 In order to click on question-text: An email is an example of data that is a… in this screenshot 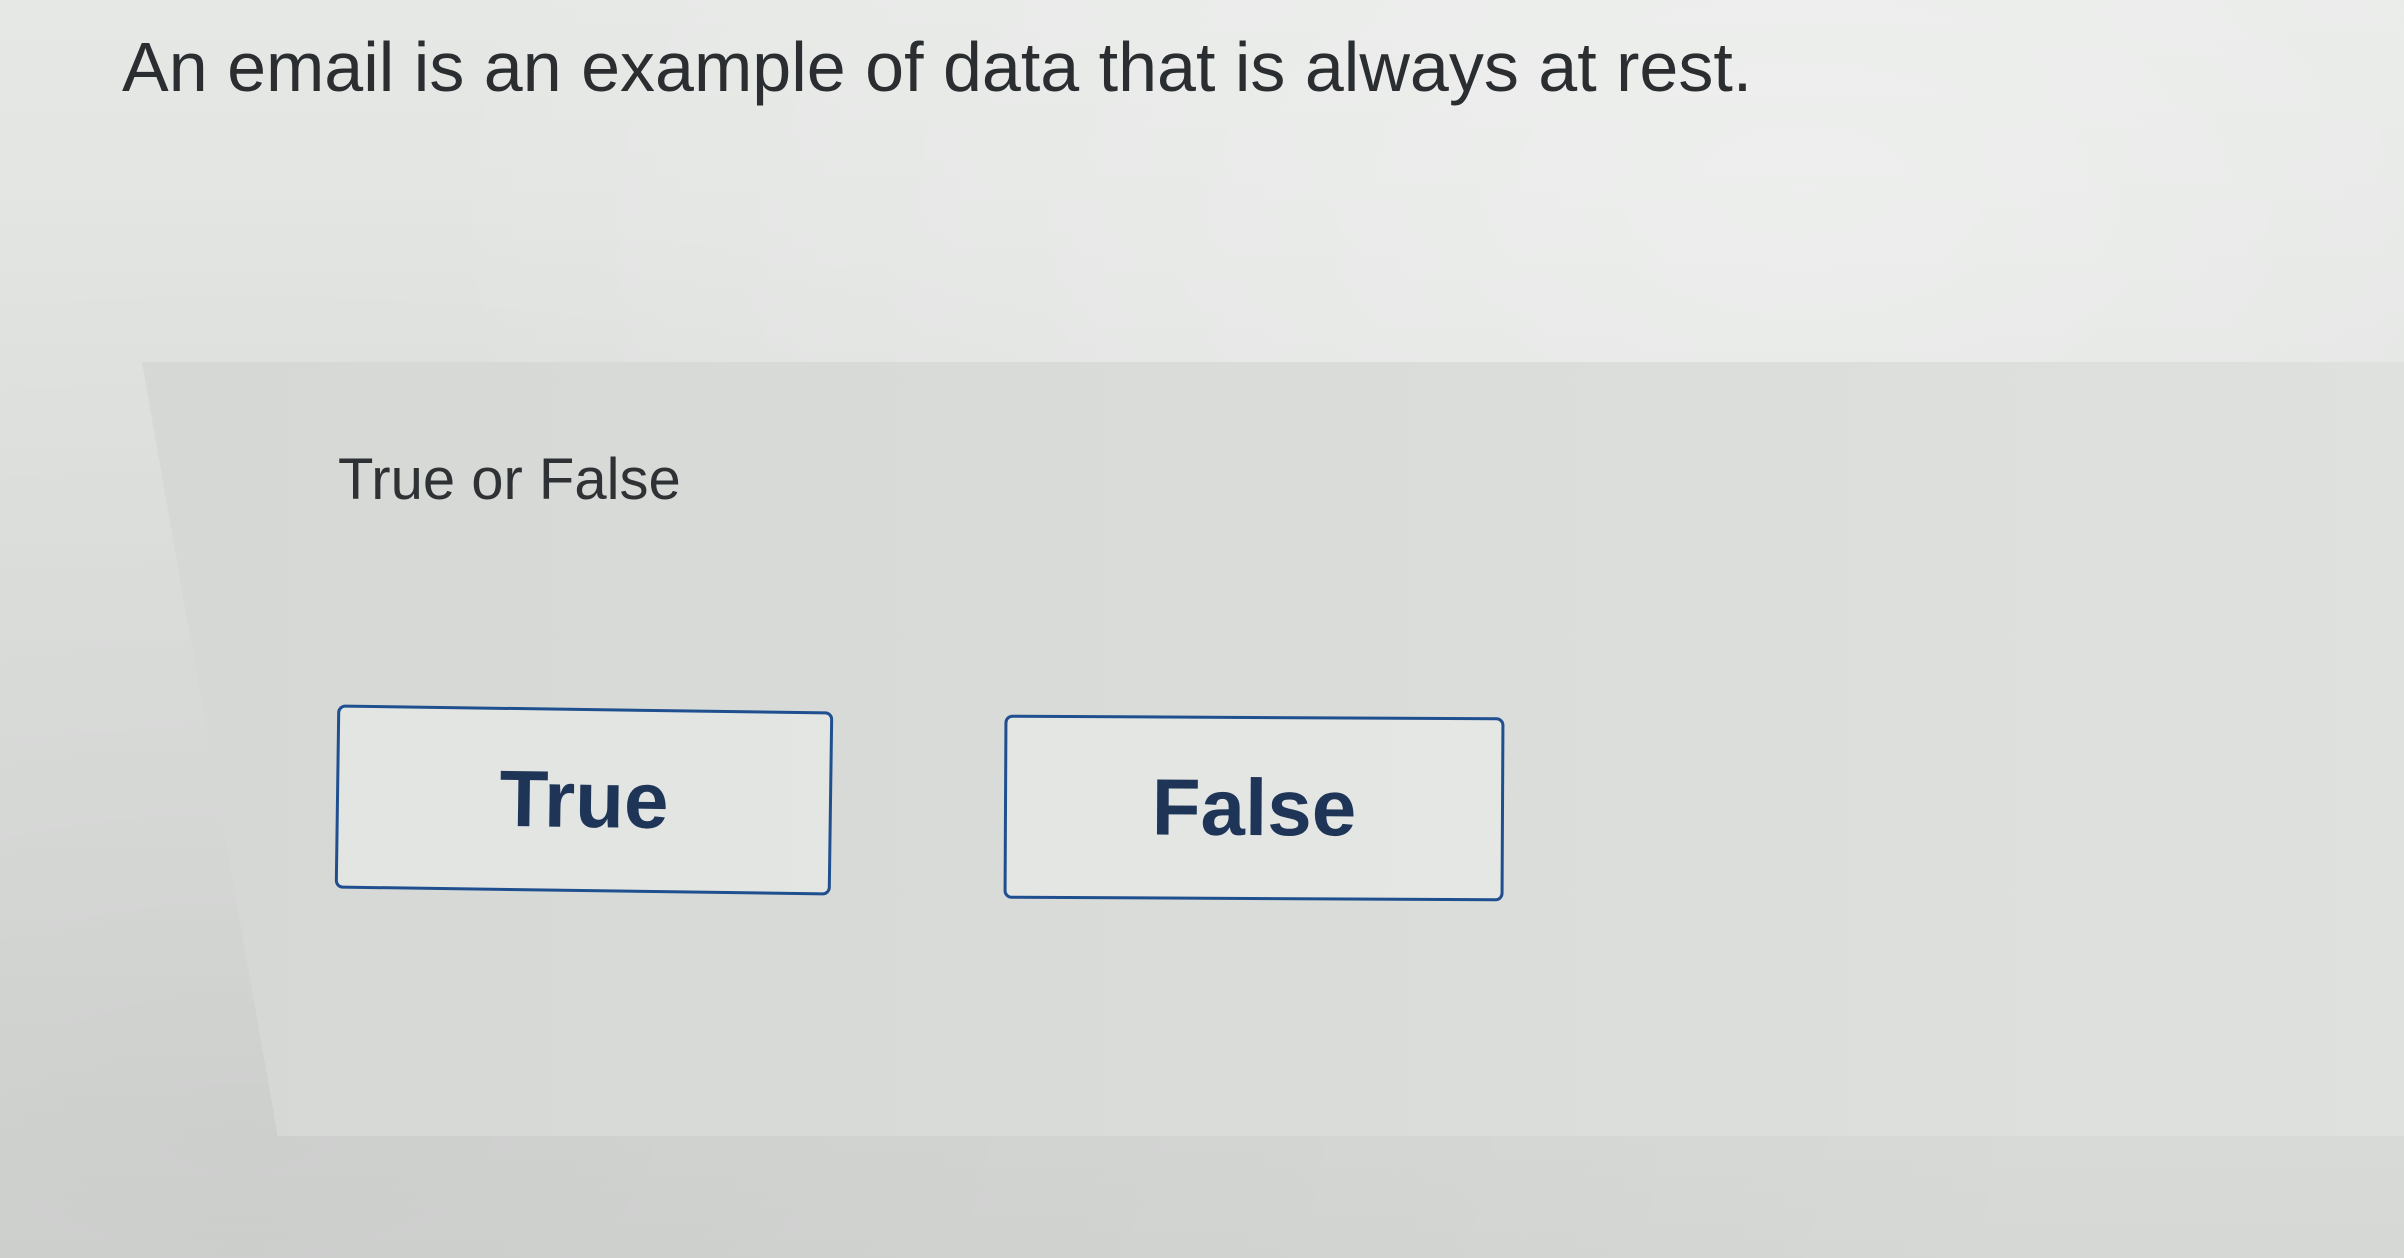, I will do `click(937, 67)`.